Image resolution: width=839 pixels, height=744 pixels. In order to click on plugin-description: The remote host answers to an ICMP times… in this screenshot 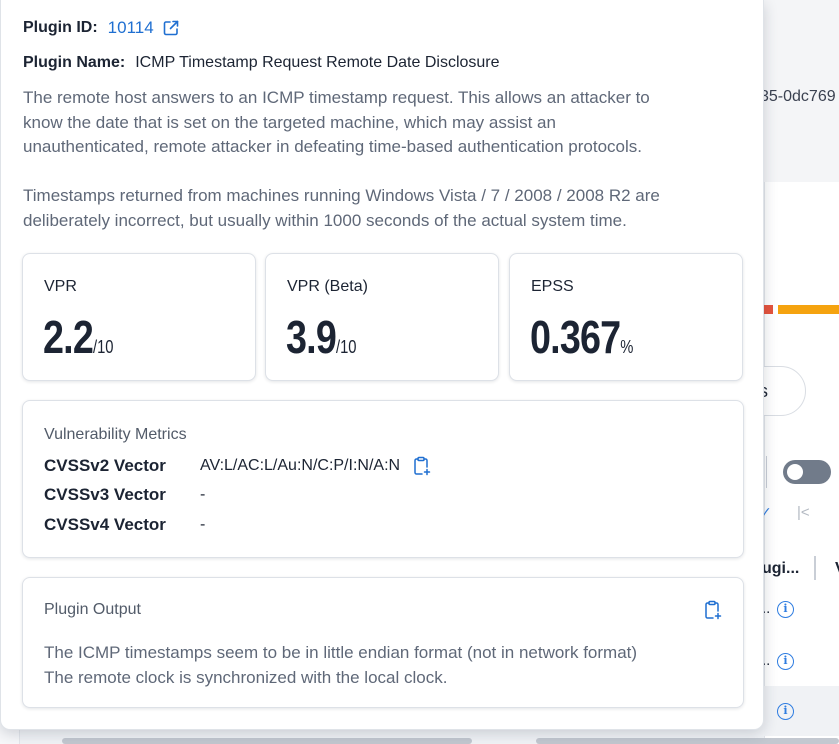, I will do `click(341, 159)`.